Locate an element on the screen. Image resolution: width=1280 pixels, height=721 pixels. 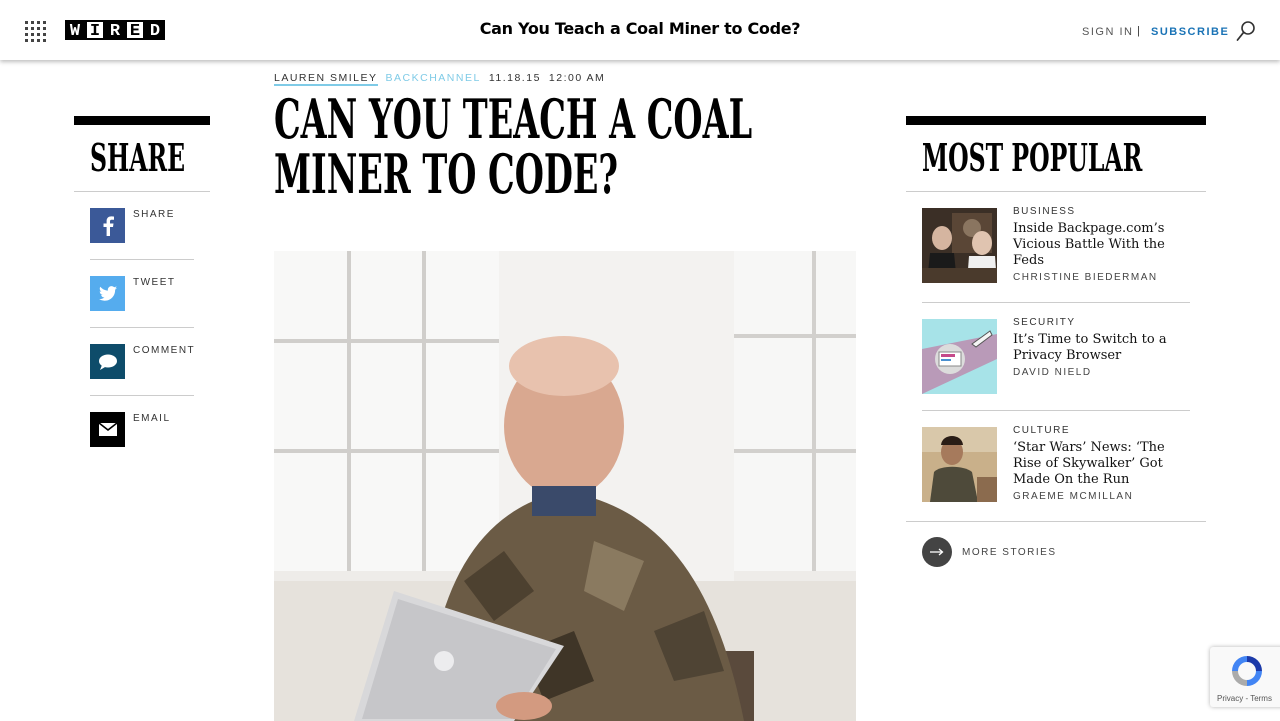
email-icon is located at coordinates (107, 429).